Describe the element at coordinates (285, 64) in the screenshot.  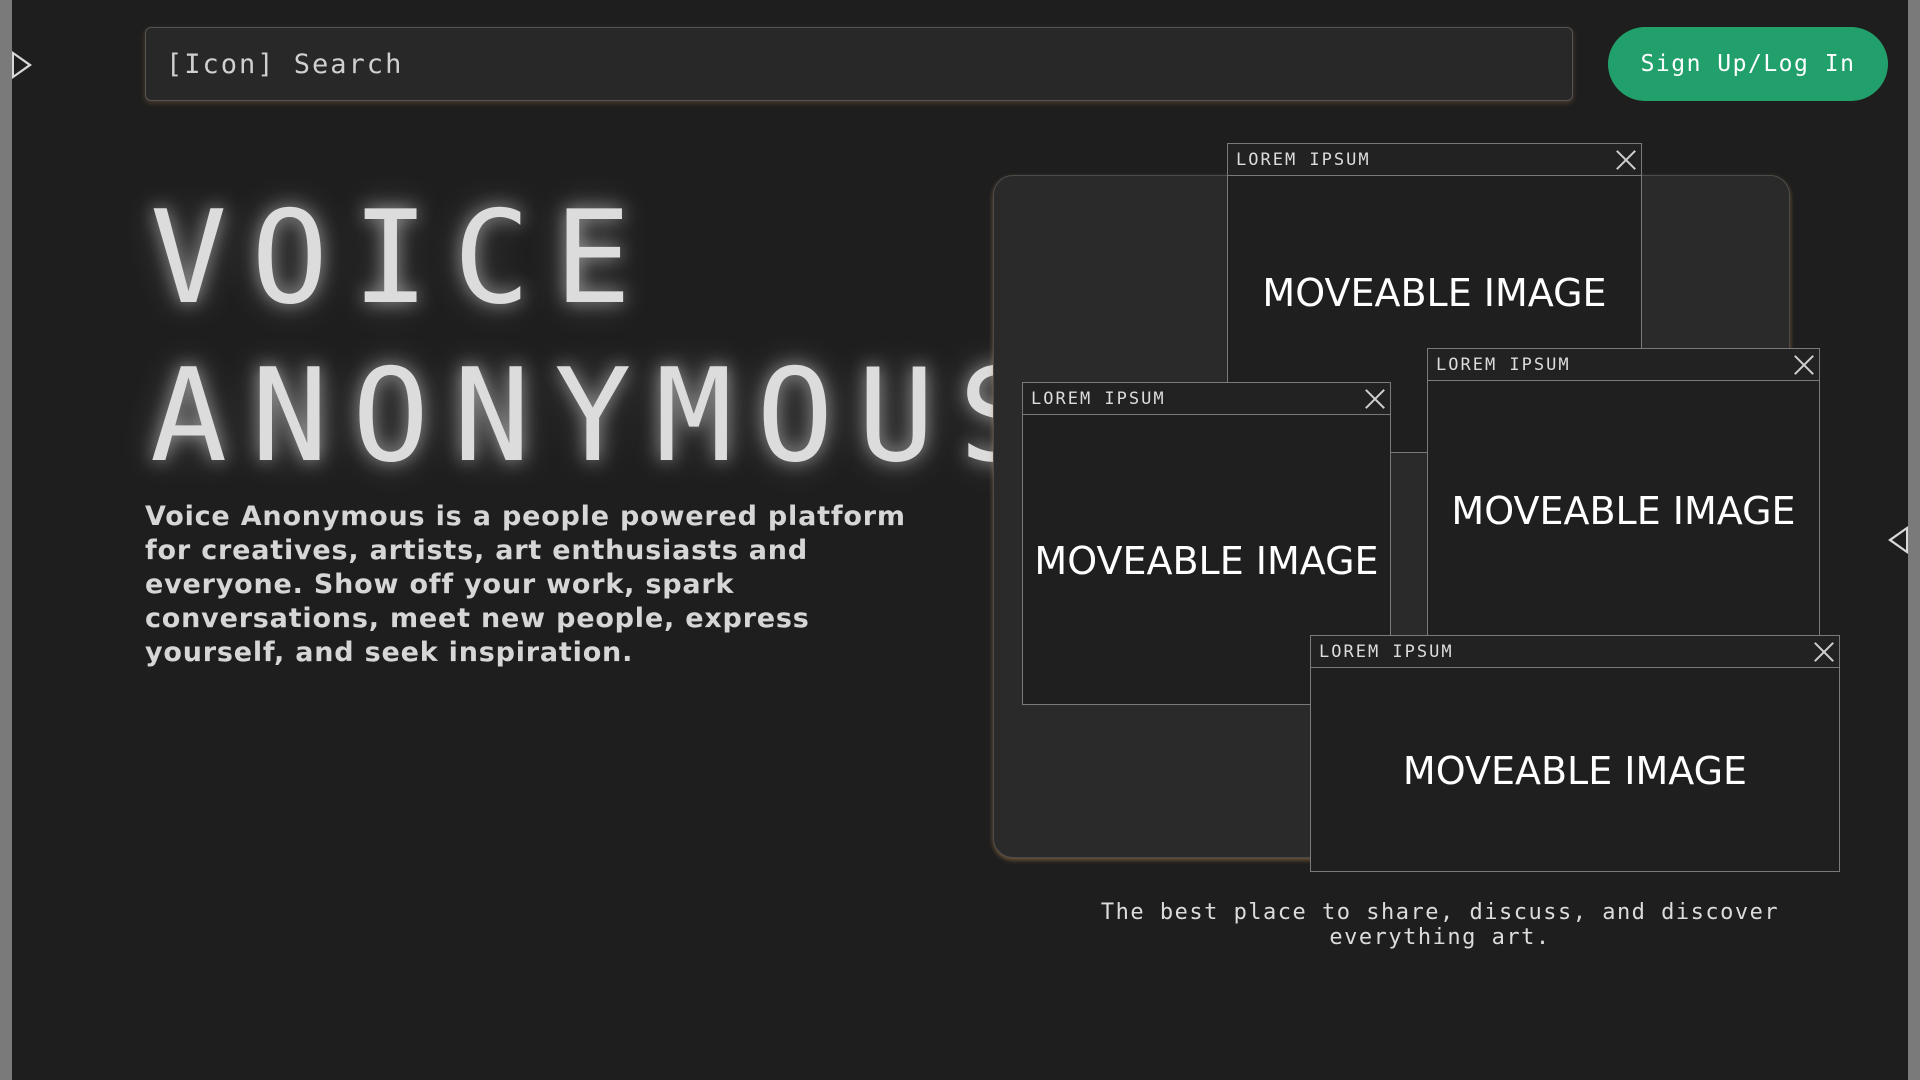
I see `search-placeholder: [Icon] Search` at that location.